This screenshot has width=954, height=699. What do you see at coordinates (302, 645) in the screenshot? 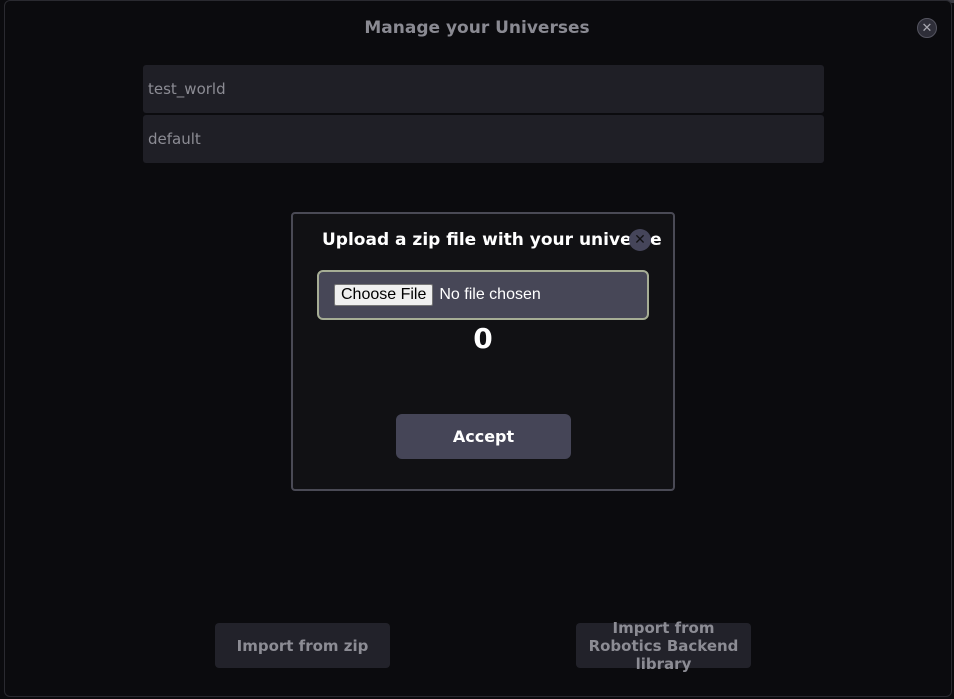
I see `import-from-zip-button: Import from zip` at bounding box center [302, 645].